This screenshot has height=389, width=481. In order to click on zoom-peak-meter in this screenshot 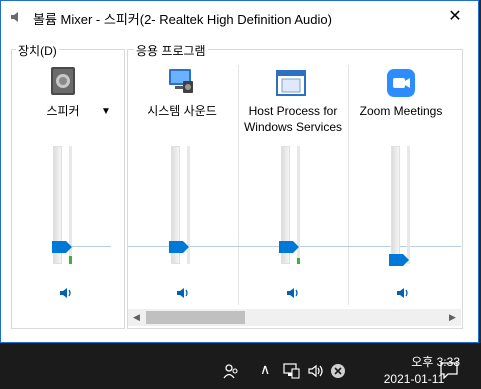, I will do `click(408, 205)`.